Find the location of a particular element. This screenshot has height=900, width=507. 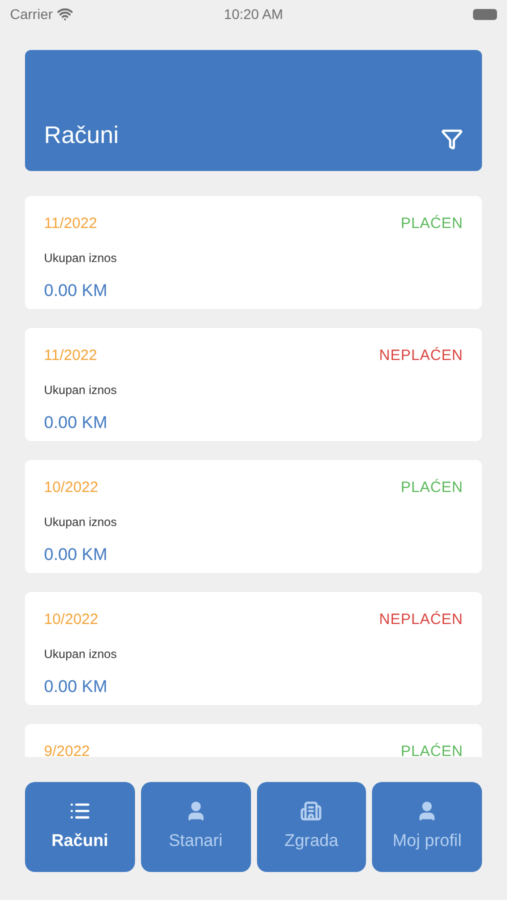

filter-icon is located at coordinates (452, 139).